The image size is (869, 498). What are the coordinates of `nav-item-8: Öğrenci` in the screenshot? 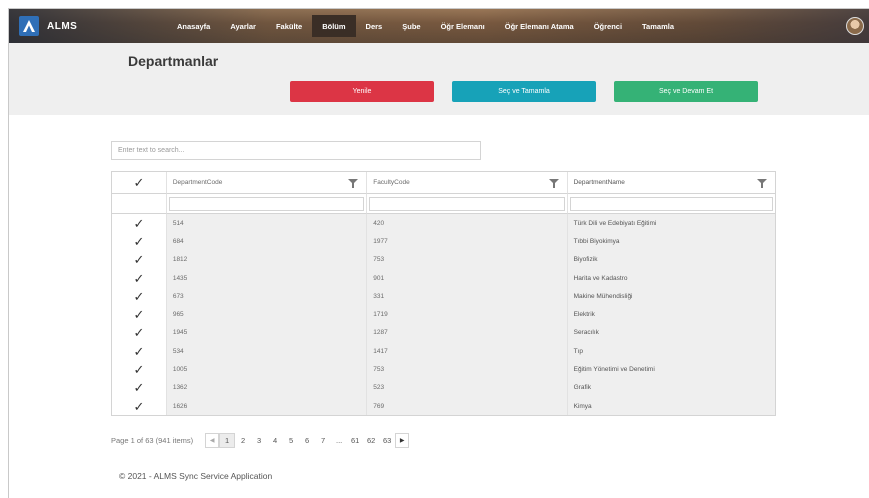 It's located at (608, 26).